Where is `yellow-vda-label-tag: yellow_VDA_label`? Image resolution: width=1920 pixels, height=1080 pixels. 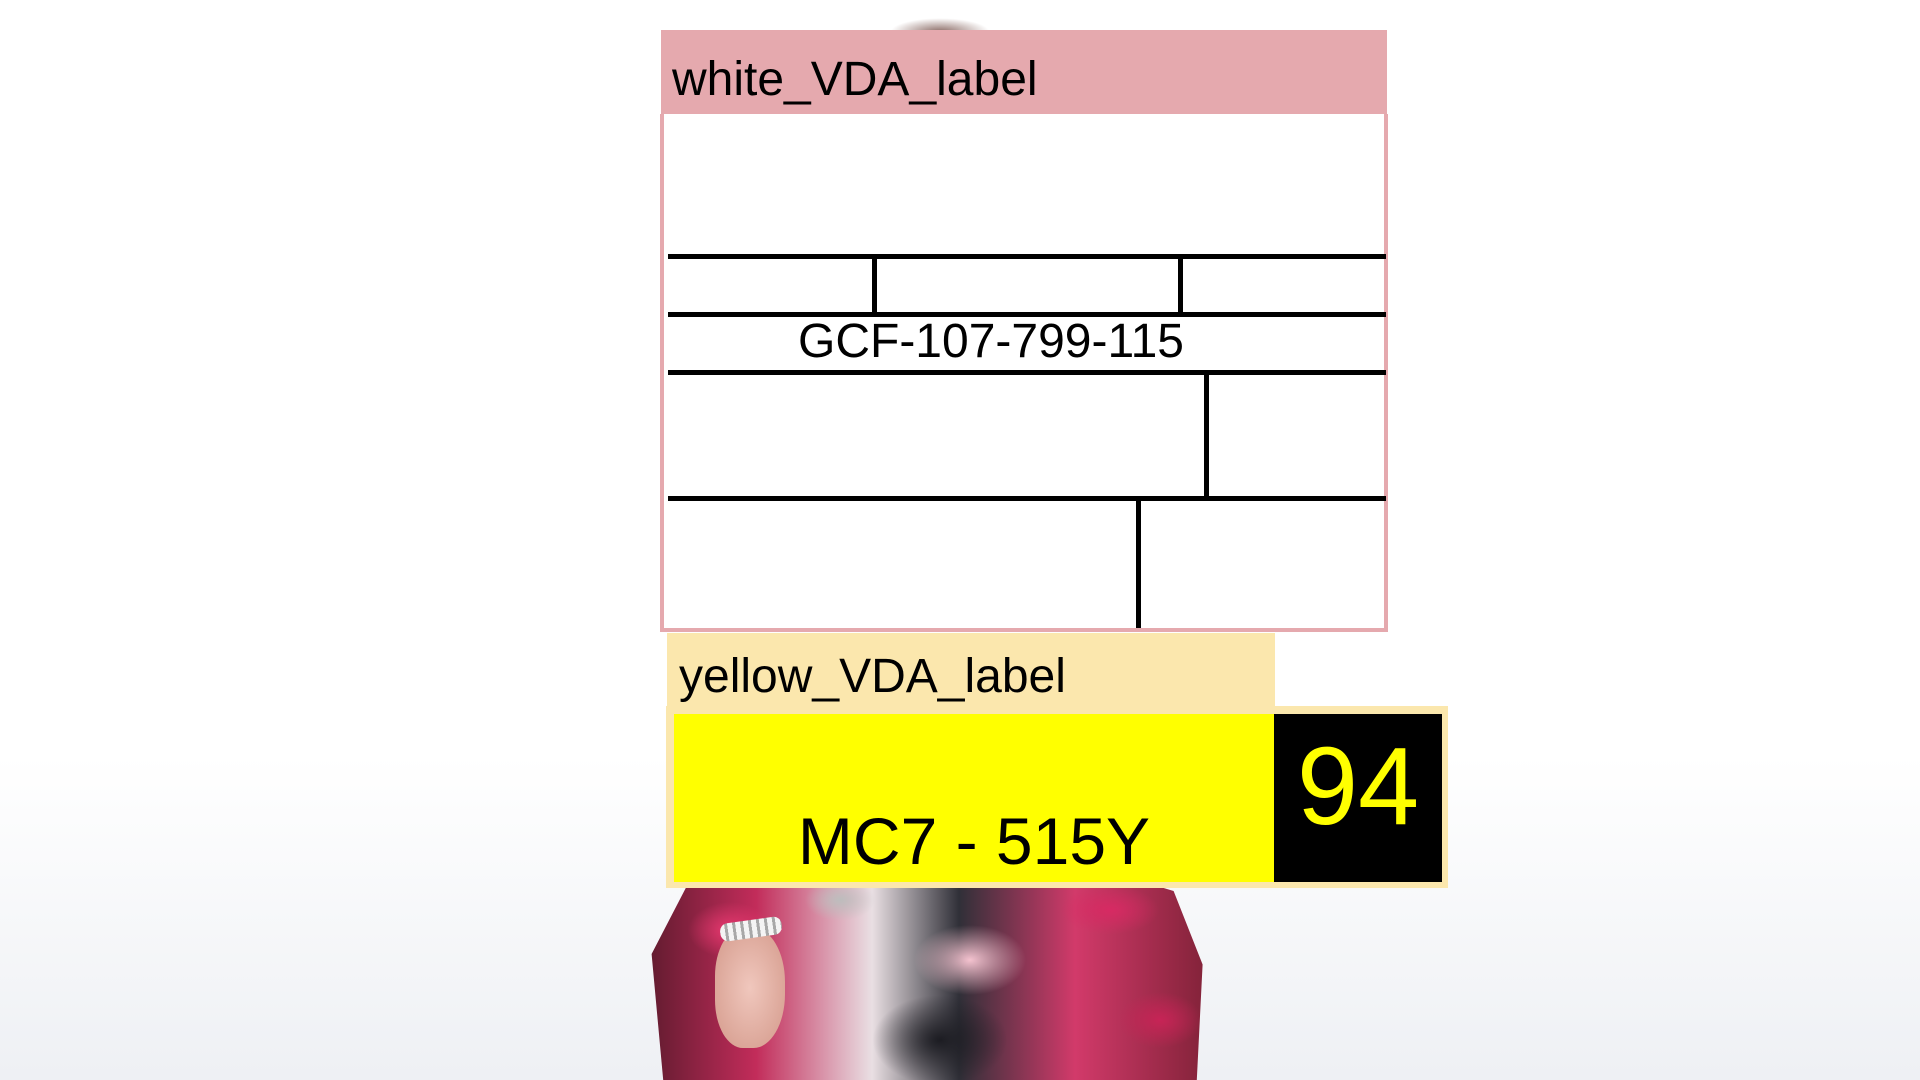
yellow-vda-label-tag: yellow_VDA_label is located at coordinates (971, 672).